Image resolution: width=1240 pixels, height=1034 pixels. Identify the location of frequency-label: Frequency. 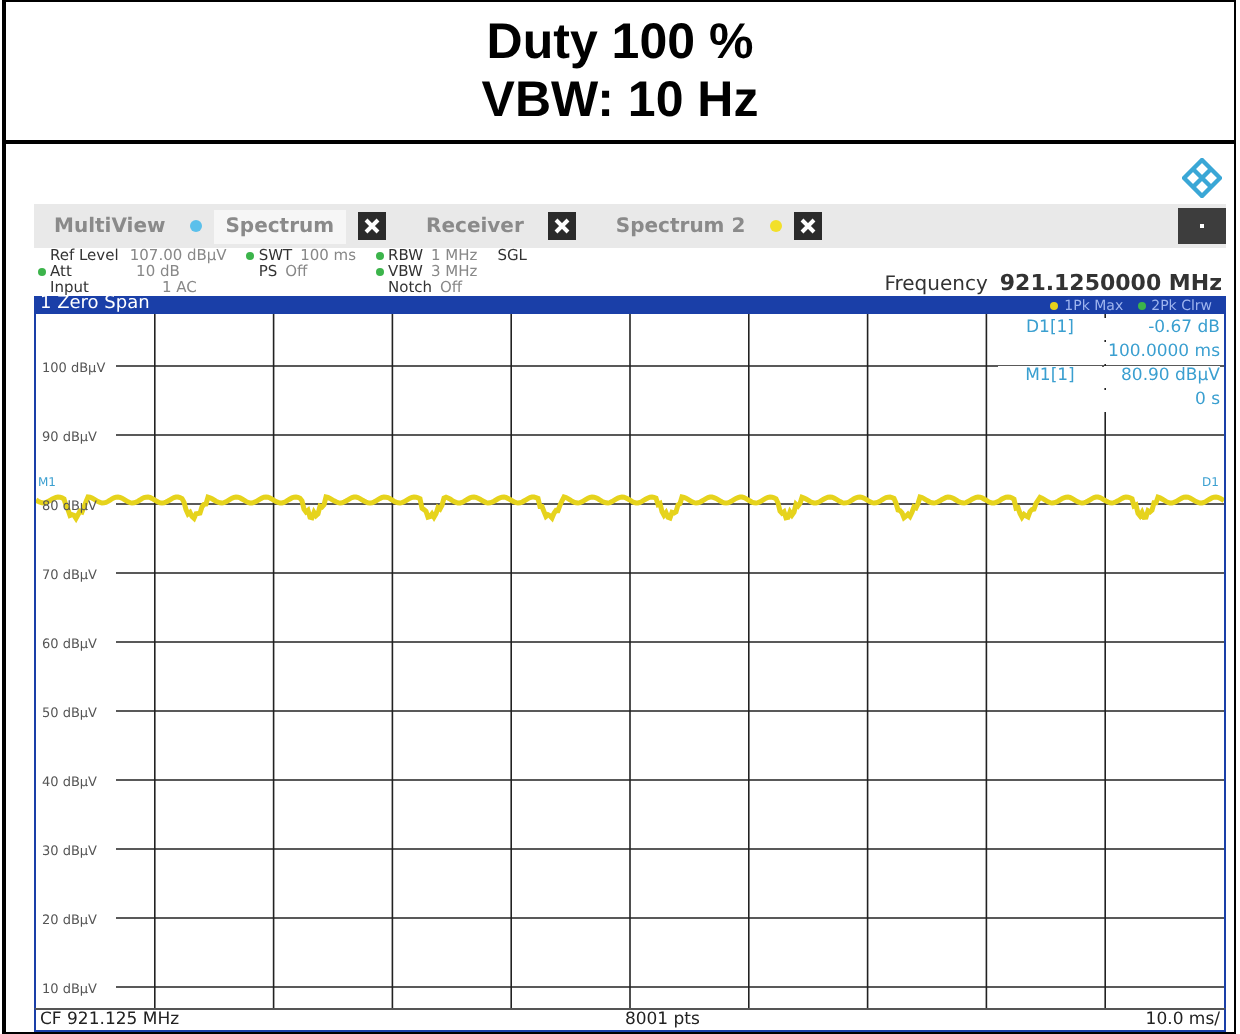
(936, 285).